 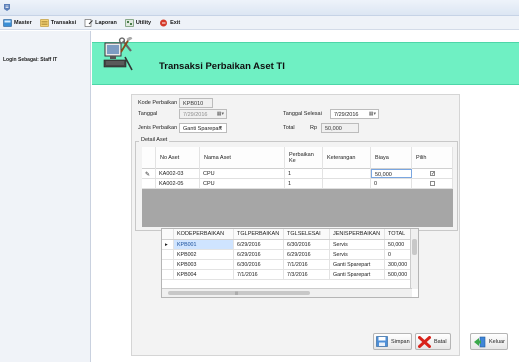 What do you see at coordinates (7, 22) in the screenshot?
I see `master-icon` at bounding box center [7, 22].